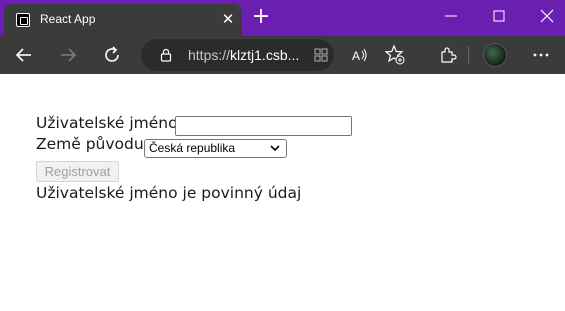  I want to click on title-bar: React App ✕ +, so click(282, 18).